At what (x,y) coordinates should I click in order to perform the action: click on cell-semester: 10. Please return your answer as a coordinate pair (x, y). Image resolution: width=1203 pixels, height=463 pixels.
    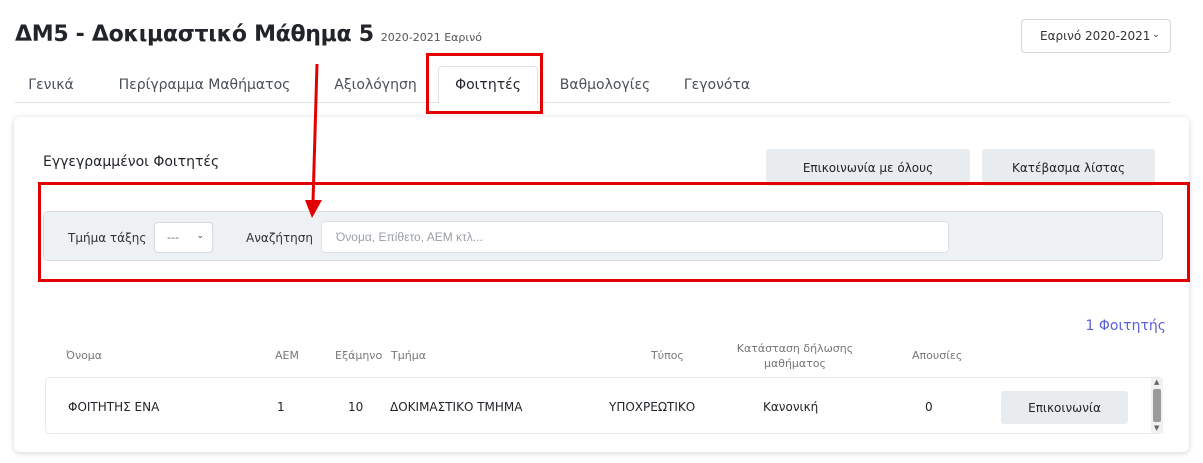
    Looking at the image, I should click on (356, 407).